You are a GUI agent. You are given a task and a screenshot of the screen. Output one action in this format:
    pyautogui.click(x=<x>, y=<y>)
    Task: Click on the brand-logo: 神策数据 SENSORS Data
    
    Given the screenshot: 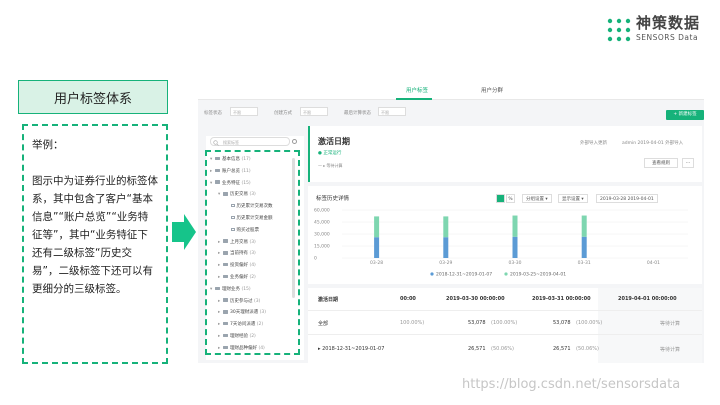 What is the action you would take?
    pyautogui.click(x=660, y=31)
    